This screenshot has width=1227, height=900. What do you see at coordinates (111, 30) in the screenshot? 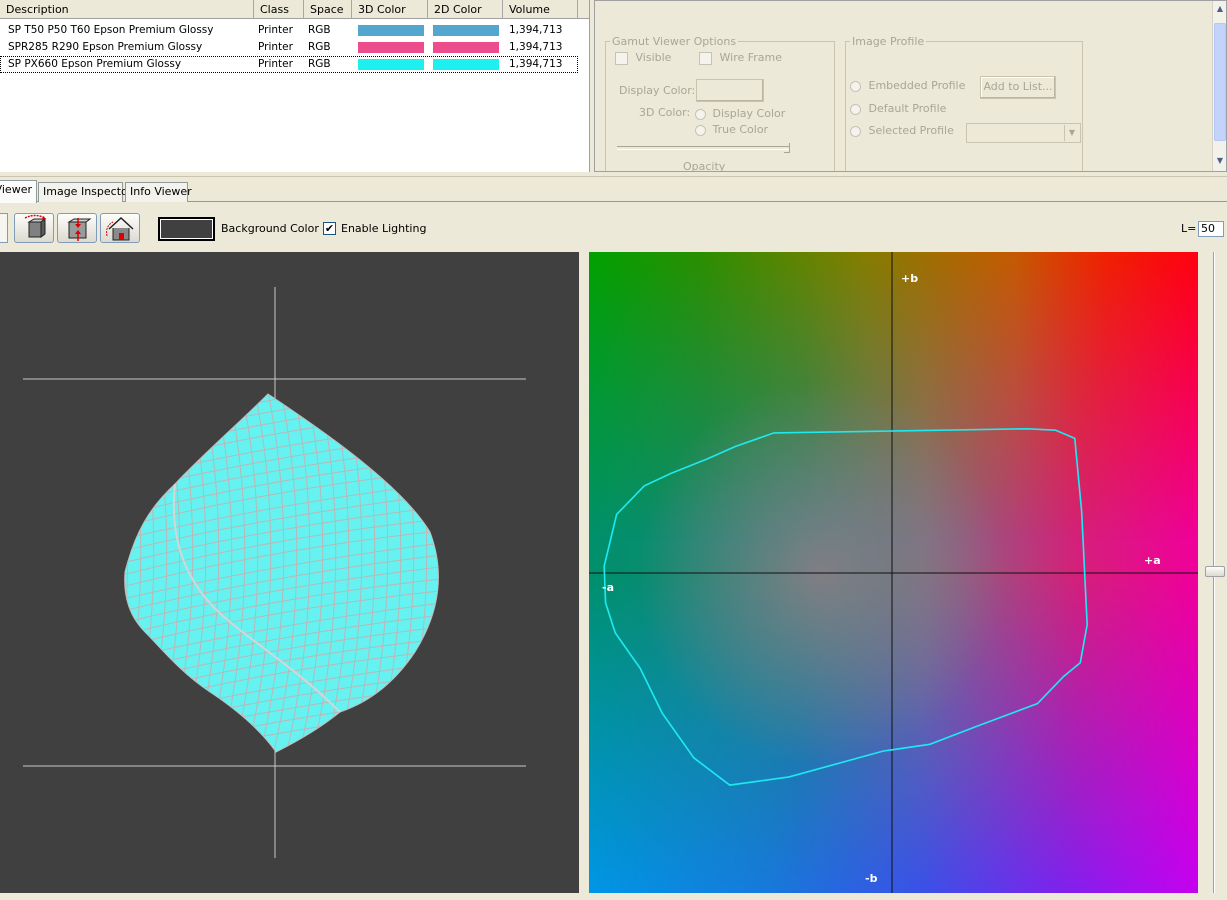
I see `row-description: SP T50 P50 T60 Epson Premium Glossy` at bounding box center [111, 30].